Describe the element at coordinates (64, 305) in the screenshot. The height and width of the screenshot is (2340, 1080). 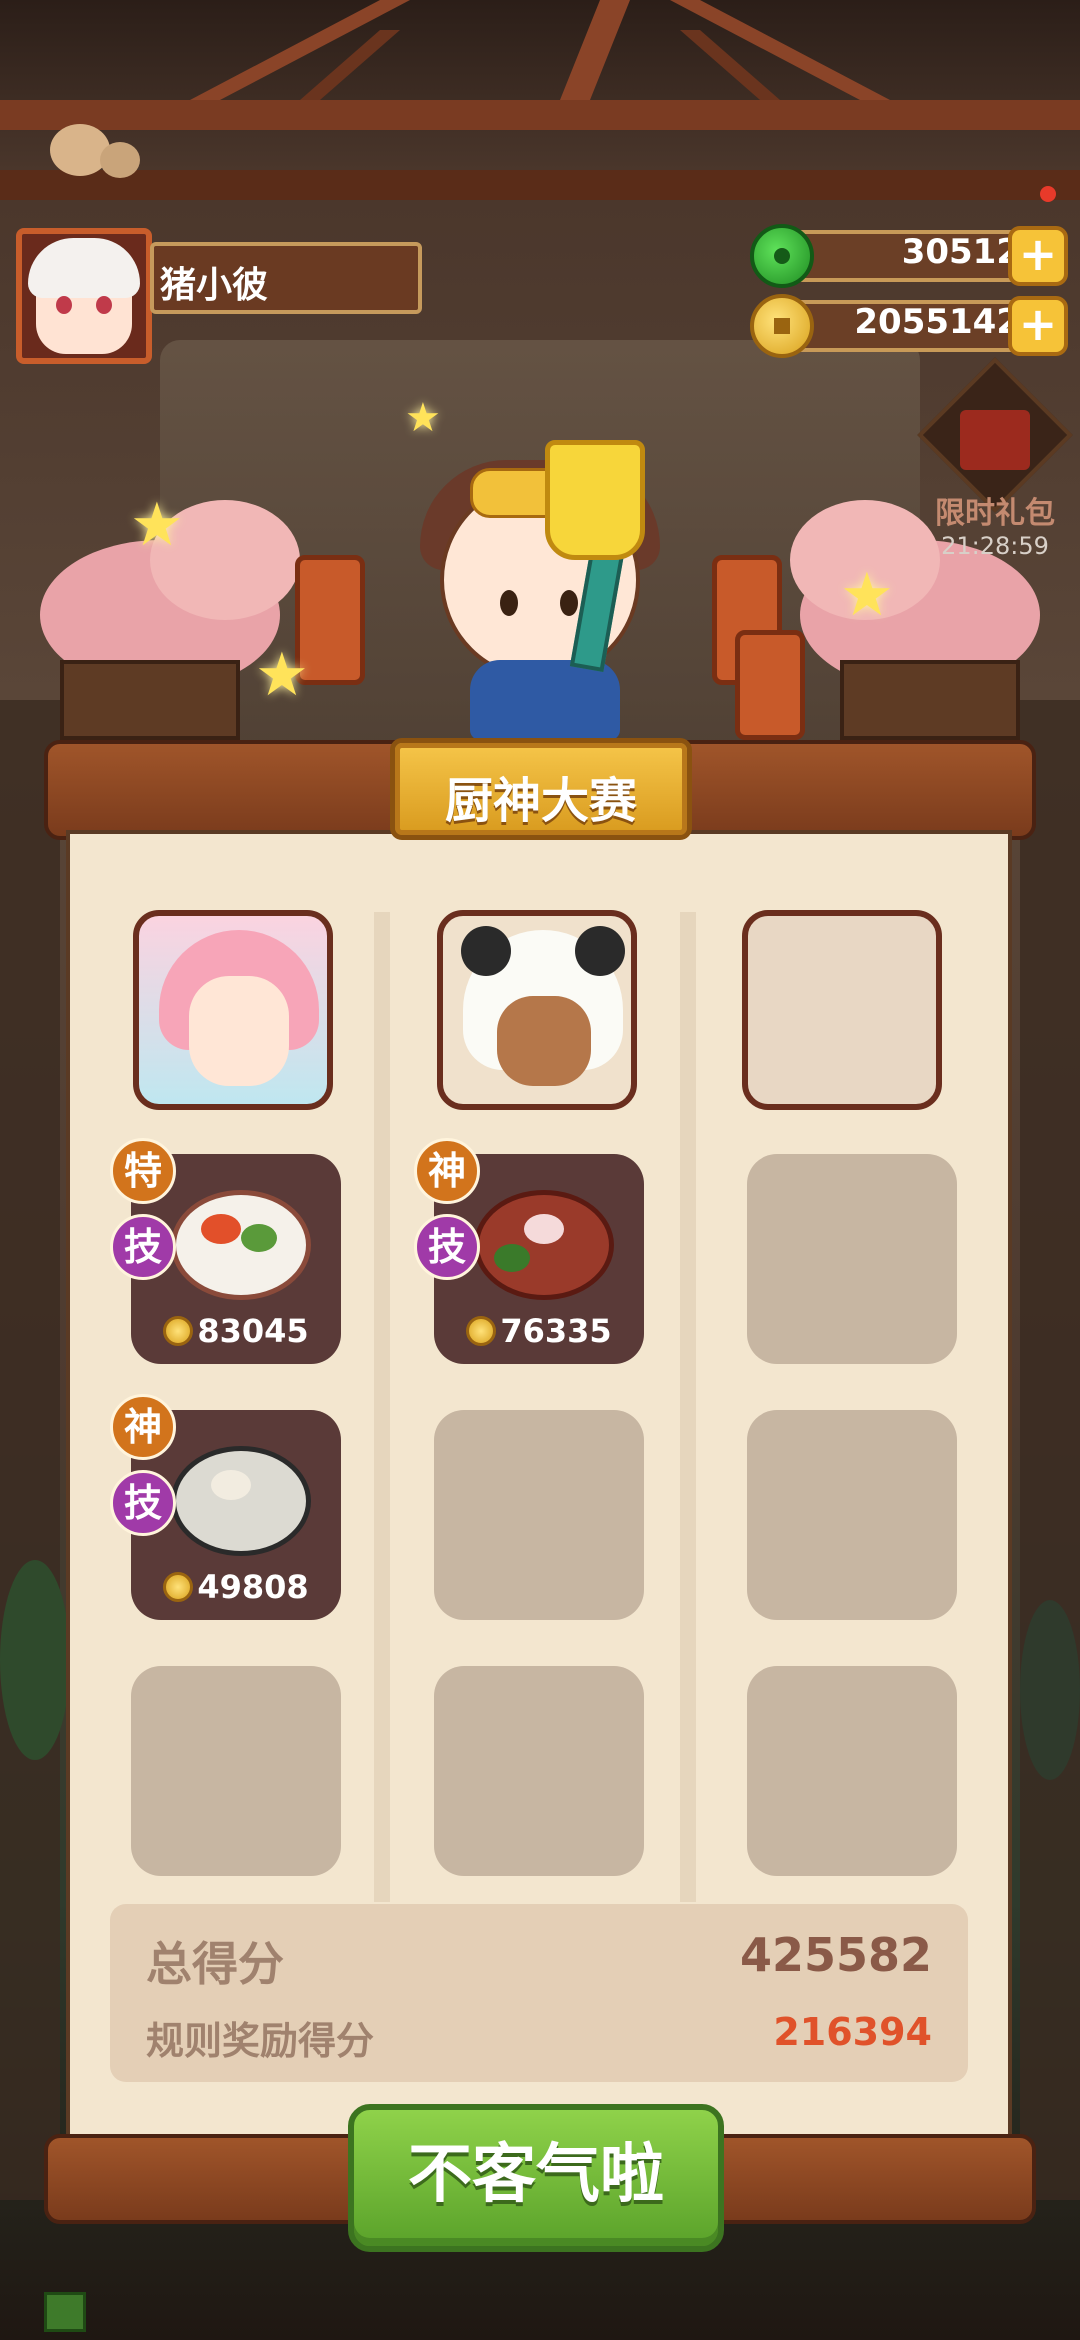
I see `avatar-eye-left` at that location.